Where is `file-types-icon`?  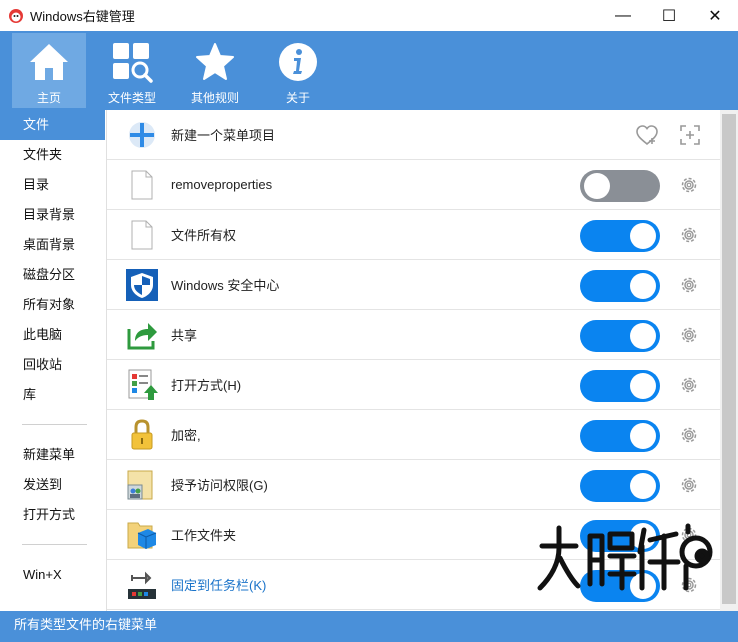 file-types-icon is located at coordinates (133, 63).